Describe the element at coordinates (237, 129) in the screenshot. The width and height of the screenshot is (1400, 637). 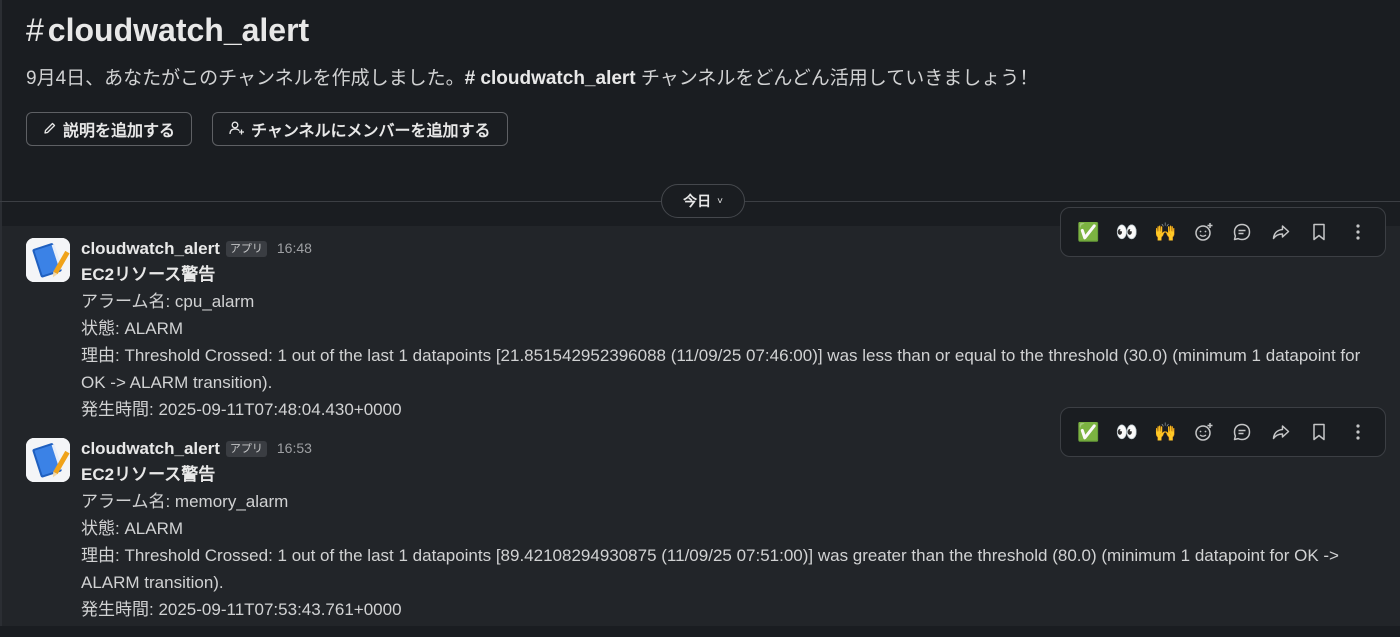
I see `add-user-icon` at that location.